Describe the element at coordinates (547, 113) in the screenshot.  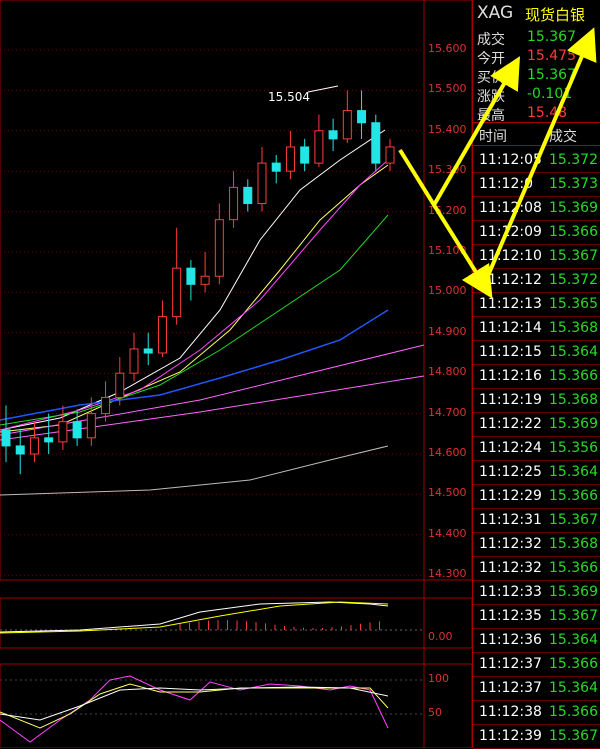
I see `quote-value: 15.48` at that location.